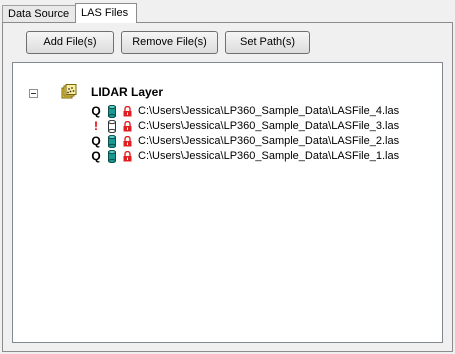 Image resolution: width=455 pixels, height=354 pixels. Describe the element at coordinates (127, 92) in the screenshot. I see `lidar-layer-label: LIDAR Layer` at that location.